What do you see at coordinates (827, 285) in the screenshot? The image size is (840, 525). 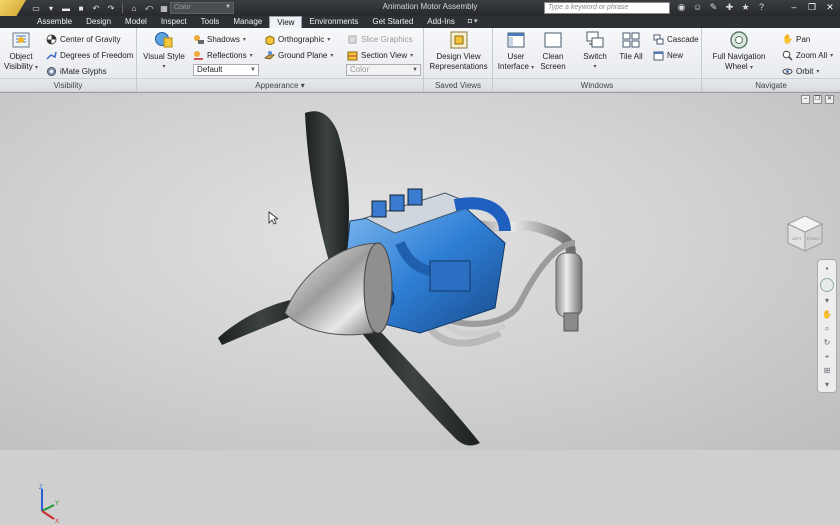 I see `steering-wheel-icon` at bounding box center [827, 285].